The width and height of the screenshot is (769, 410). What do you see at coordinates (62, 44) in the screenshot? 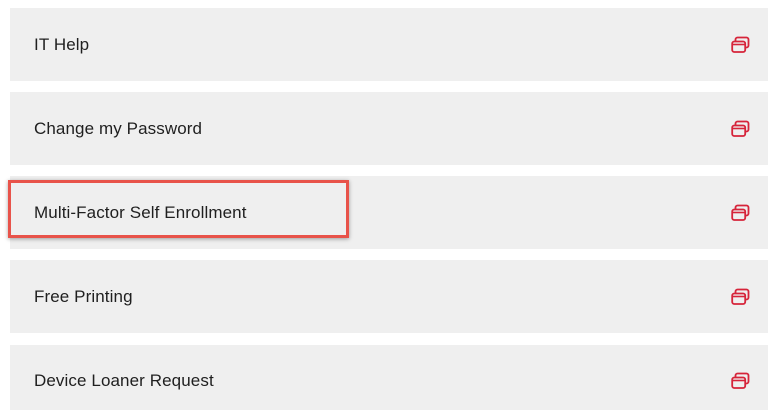
I see `link-label: IT Help` at bounding box center [62, 44].